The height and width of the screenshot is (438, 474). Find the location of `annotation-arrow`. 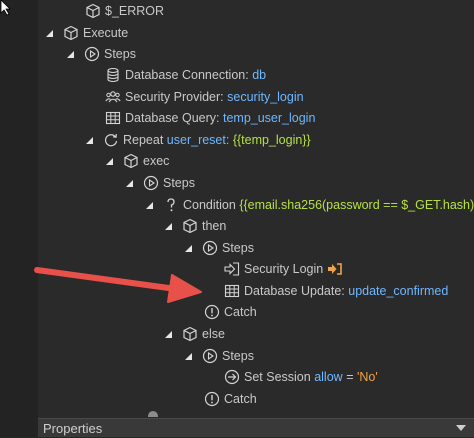

annotation-arrow is located at coordinates (118, 285).